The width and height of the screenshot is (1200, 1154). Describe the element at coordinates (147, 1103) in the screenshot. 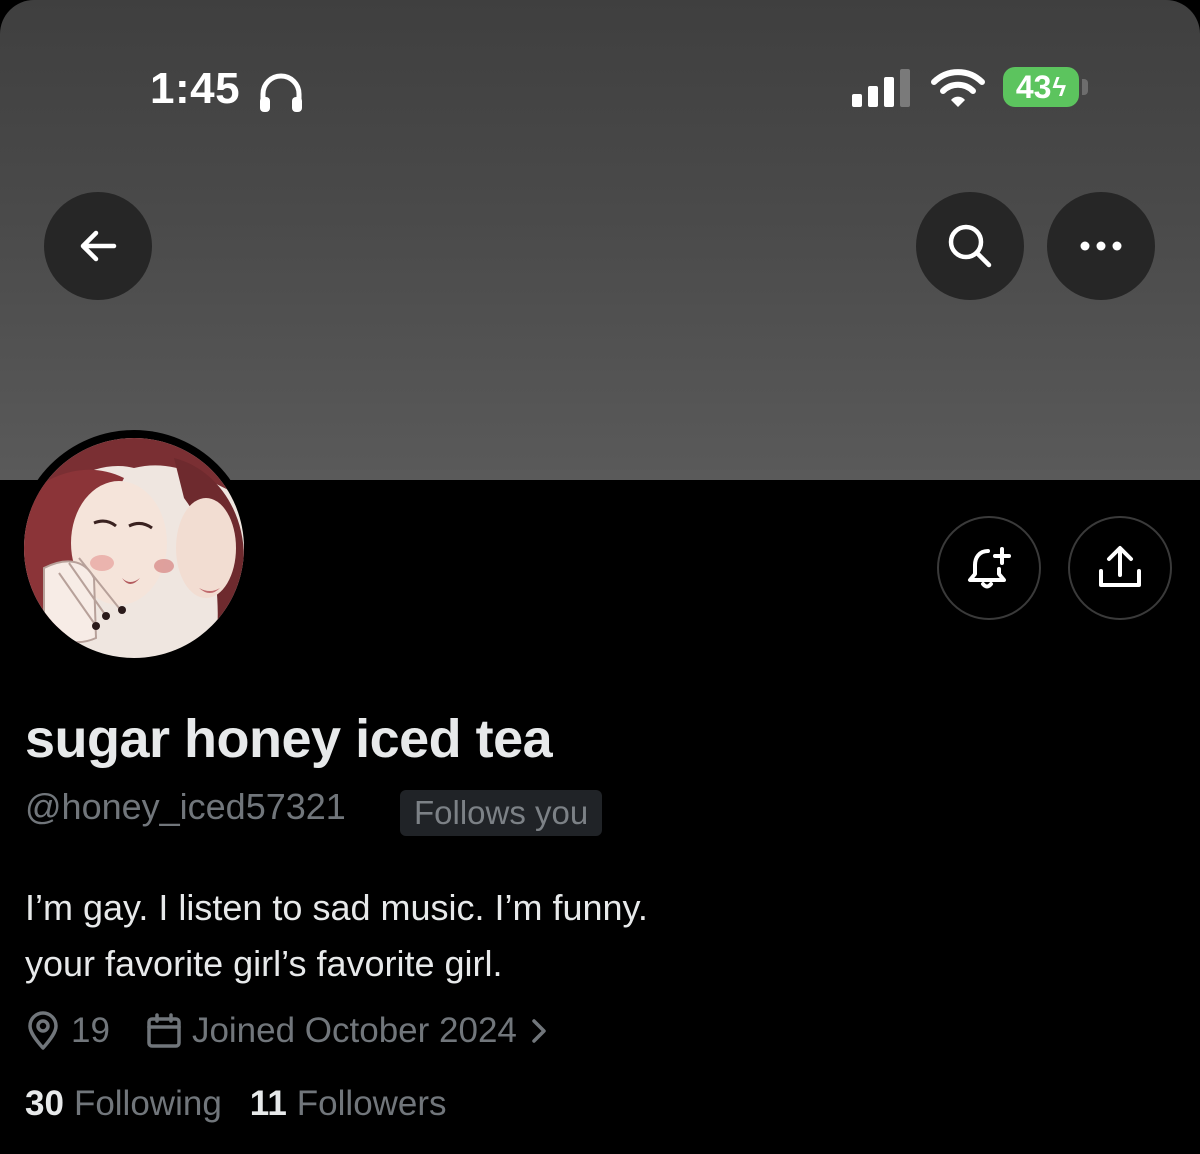

I see `following-label: Following` at that location.